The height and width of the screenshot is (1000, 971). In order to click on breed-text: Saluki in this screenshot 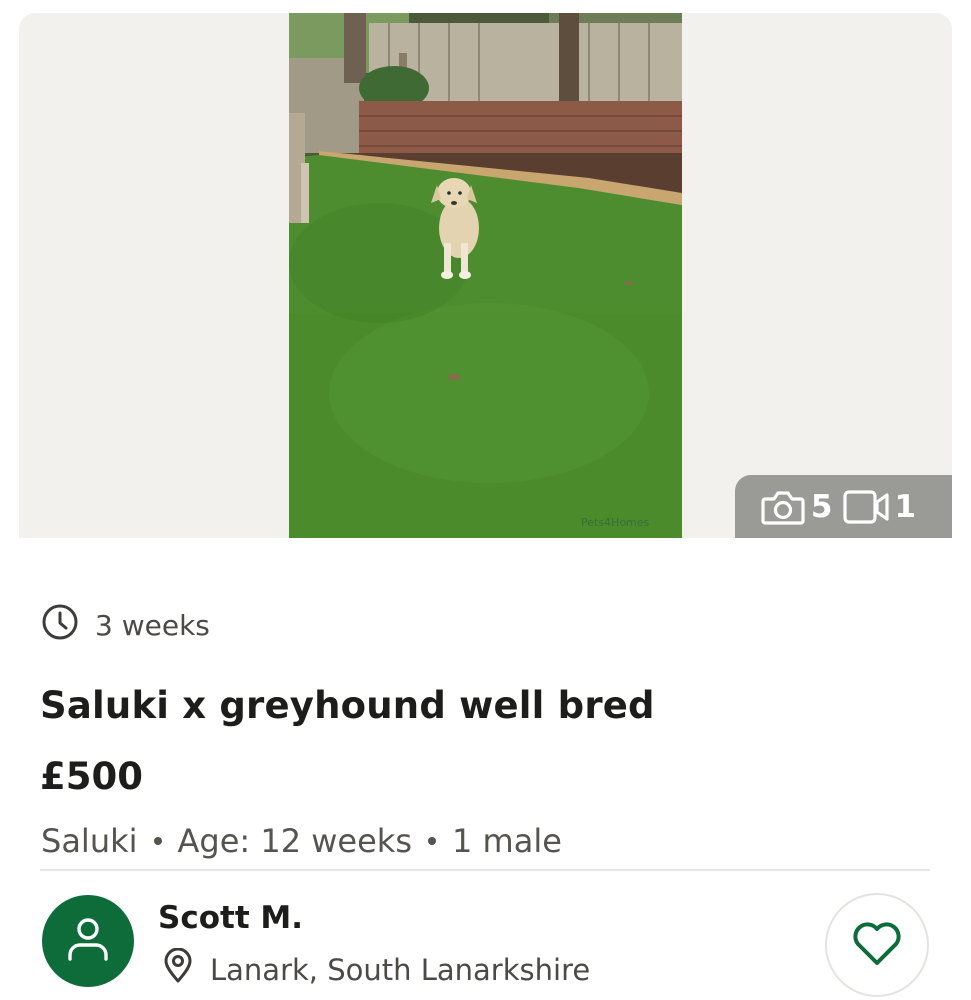, I will do `click(89, 841)`.